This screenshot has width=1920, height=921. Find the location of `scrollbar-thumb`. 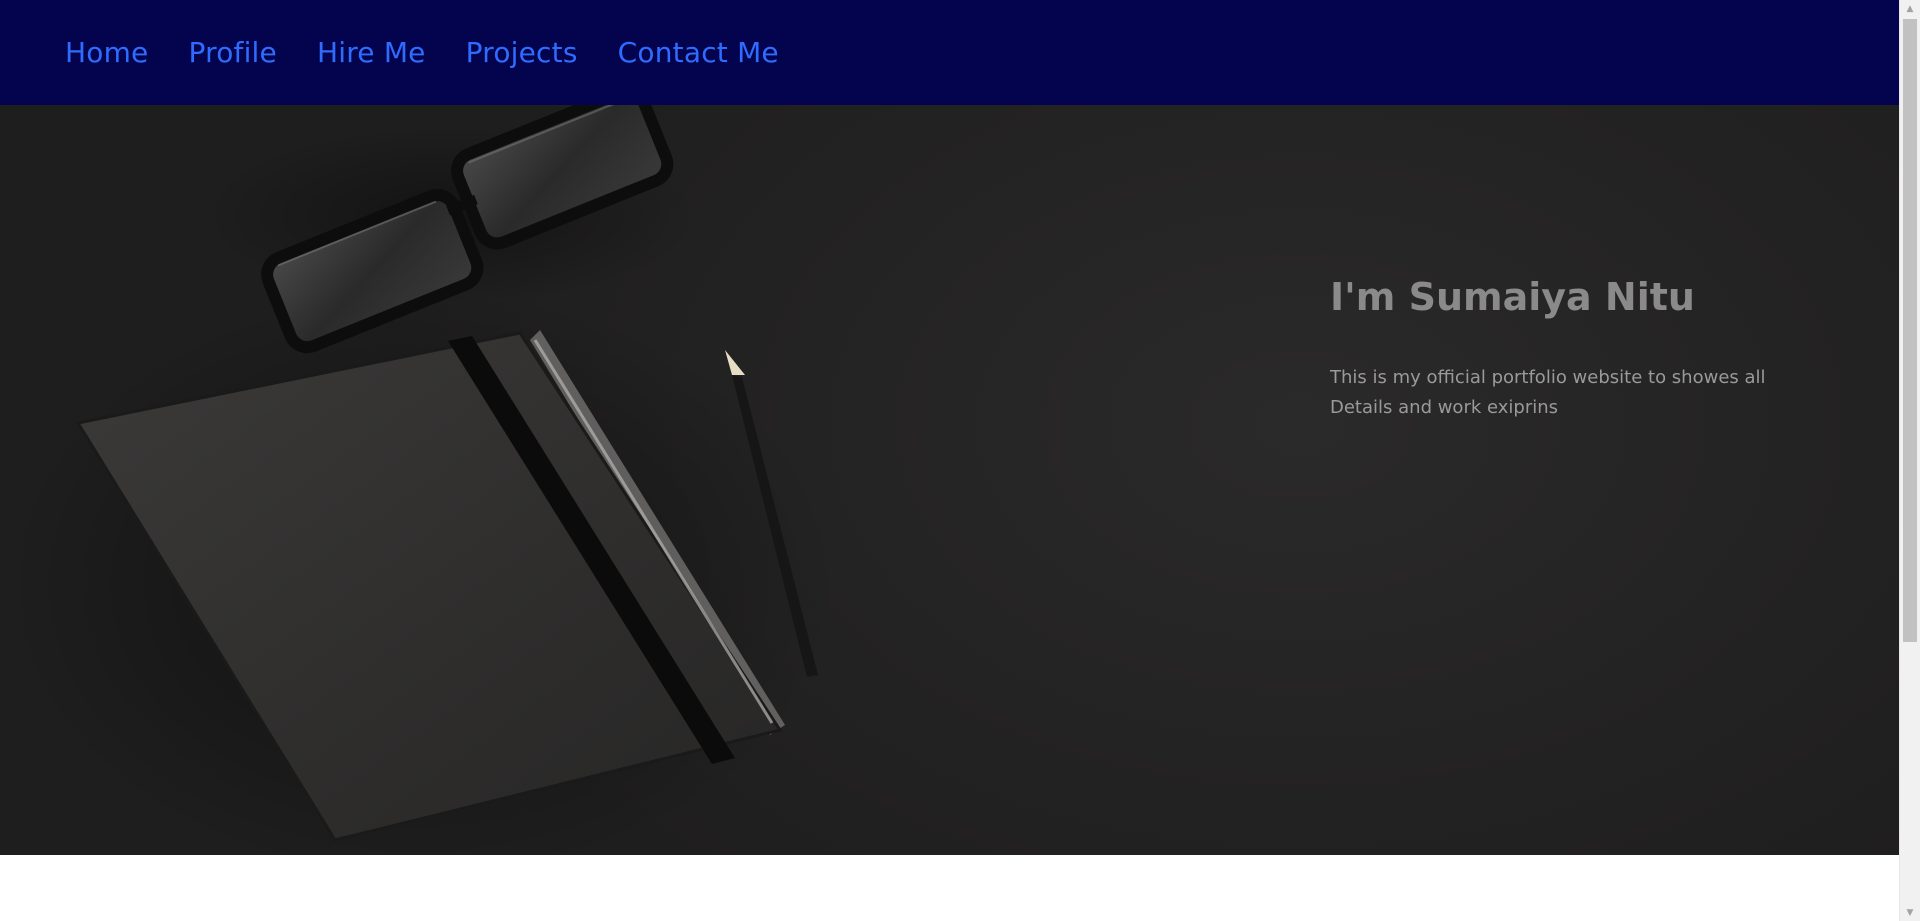

scrollbar-thumb is located at coordinates (1910, 330).